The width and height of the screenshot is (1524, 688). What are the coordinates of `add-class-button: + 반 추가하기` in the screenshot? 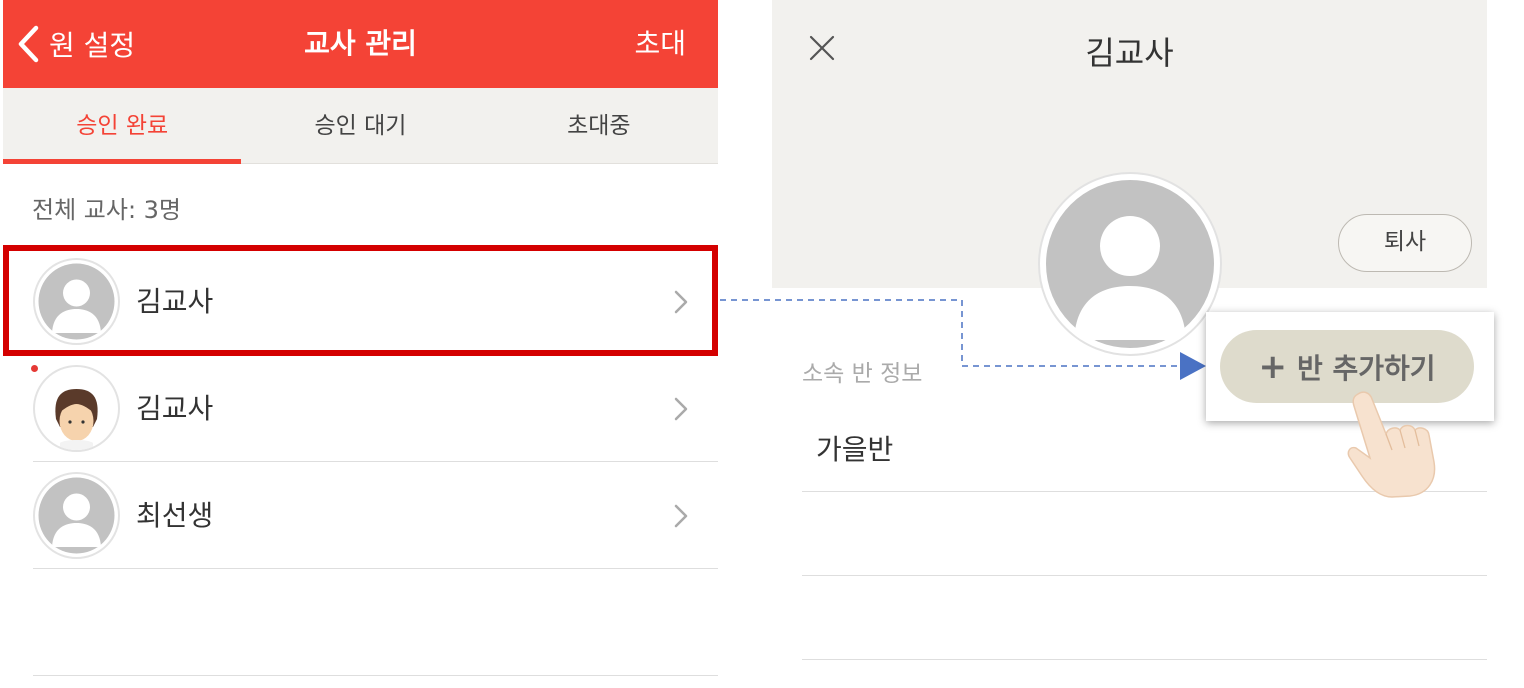 It's located at (1347, 366).